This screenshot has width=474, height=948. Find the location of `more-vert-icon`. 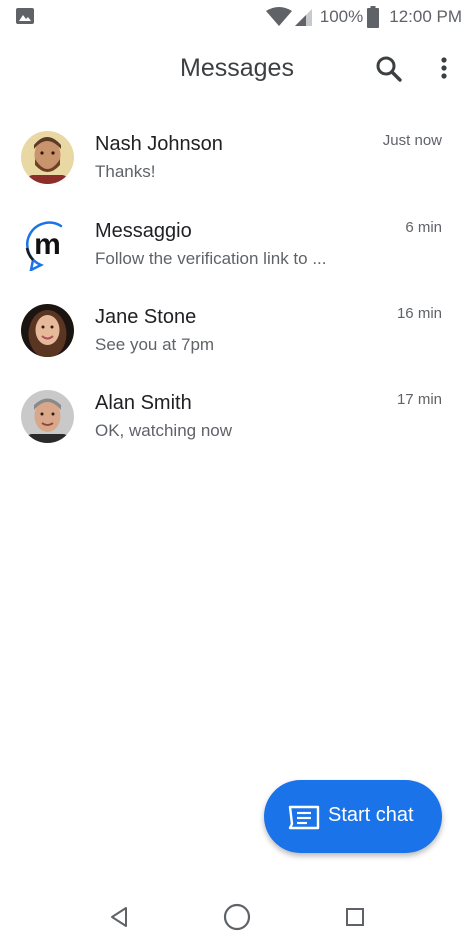

more-vert-icon is located at coordinates (444, 68).